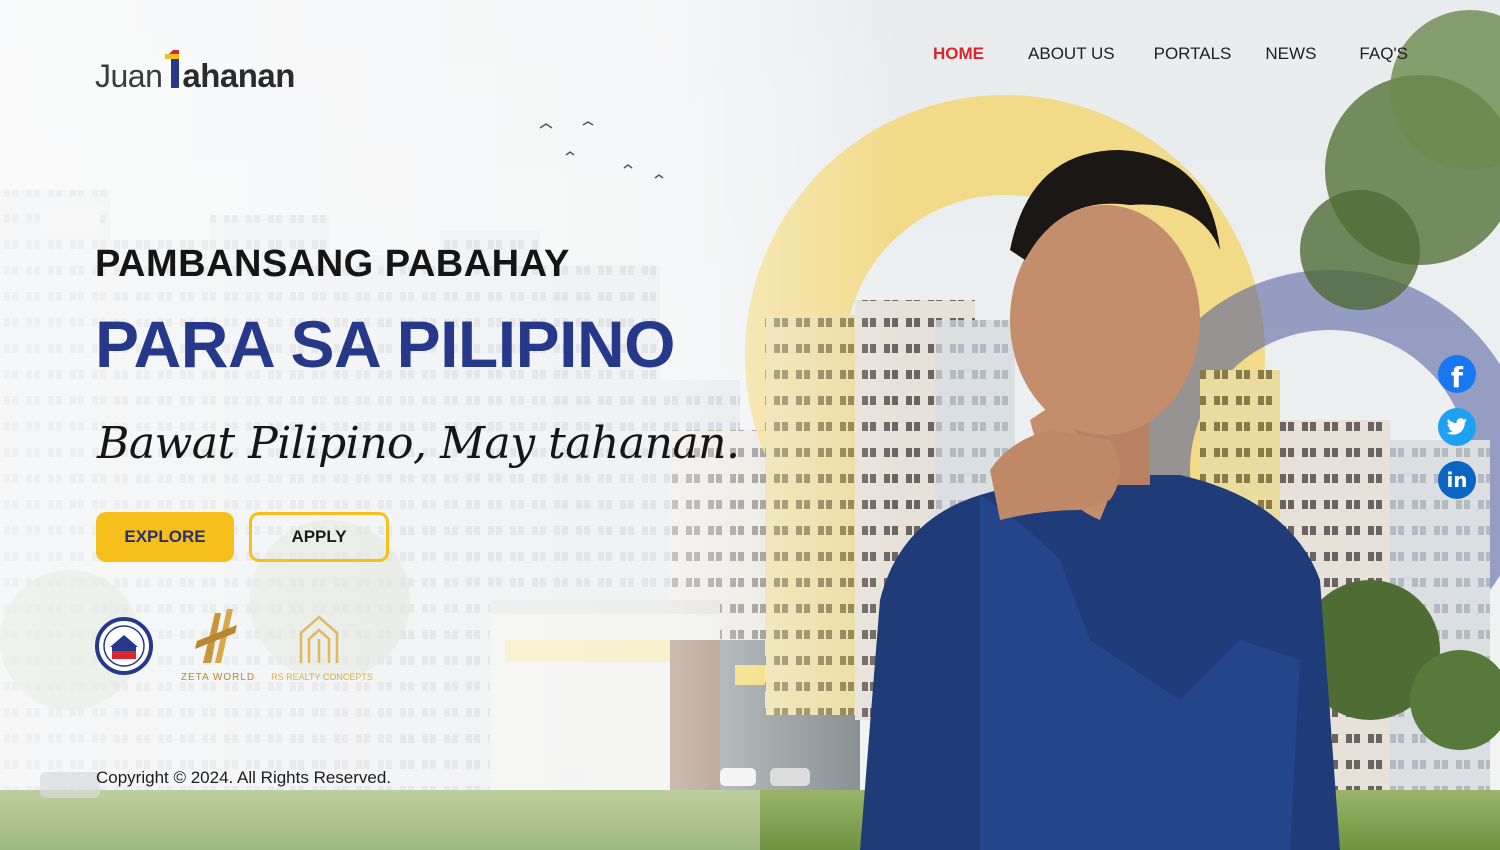  I want to click on zeta-world-name: ZETA WORLD, so click(218, 677).